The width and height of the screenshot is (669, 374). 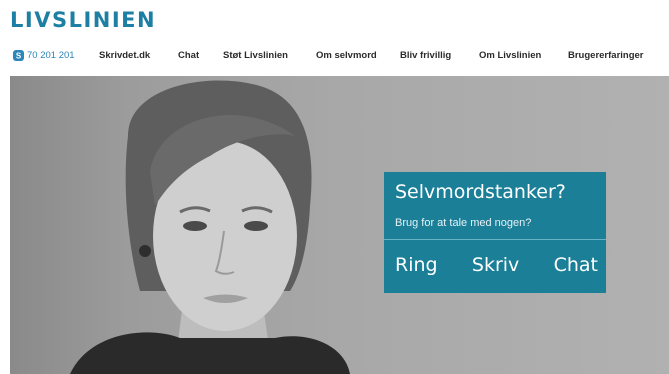 What do you see at coordinates (463, 223) in the screenshot?
I see `cta-subtitle: Brug for at tale med nogen?` at bounding box center [463, 223].